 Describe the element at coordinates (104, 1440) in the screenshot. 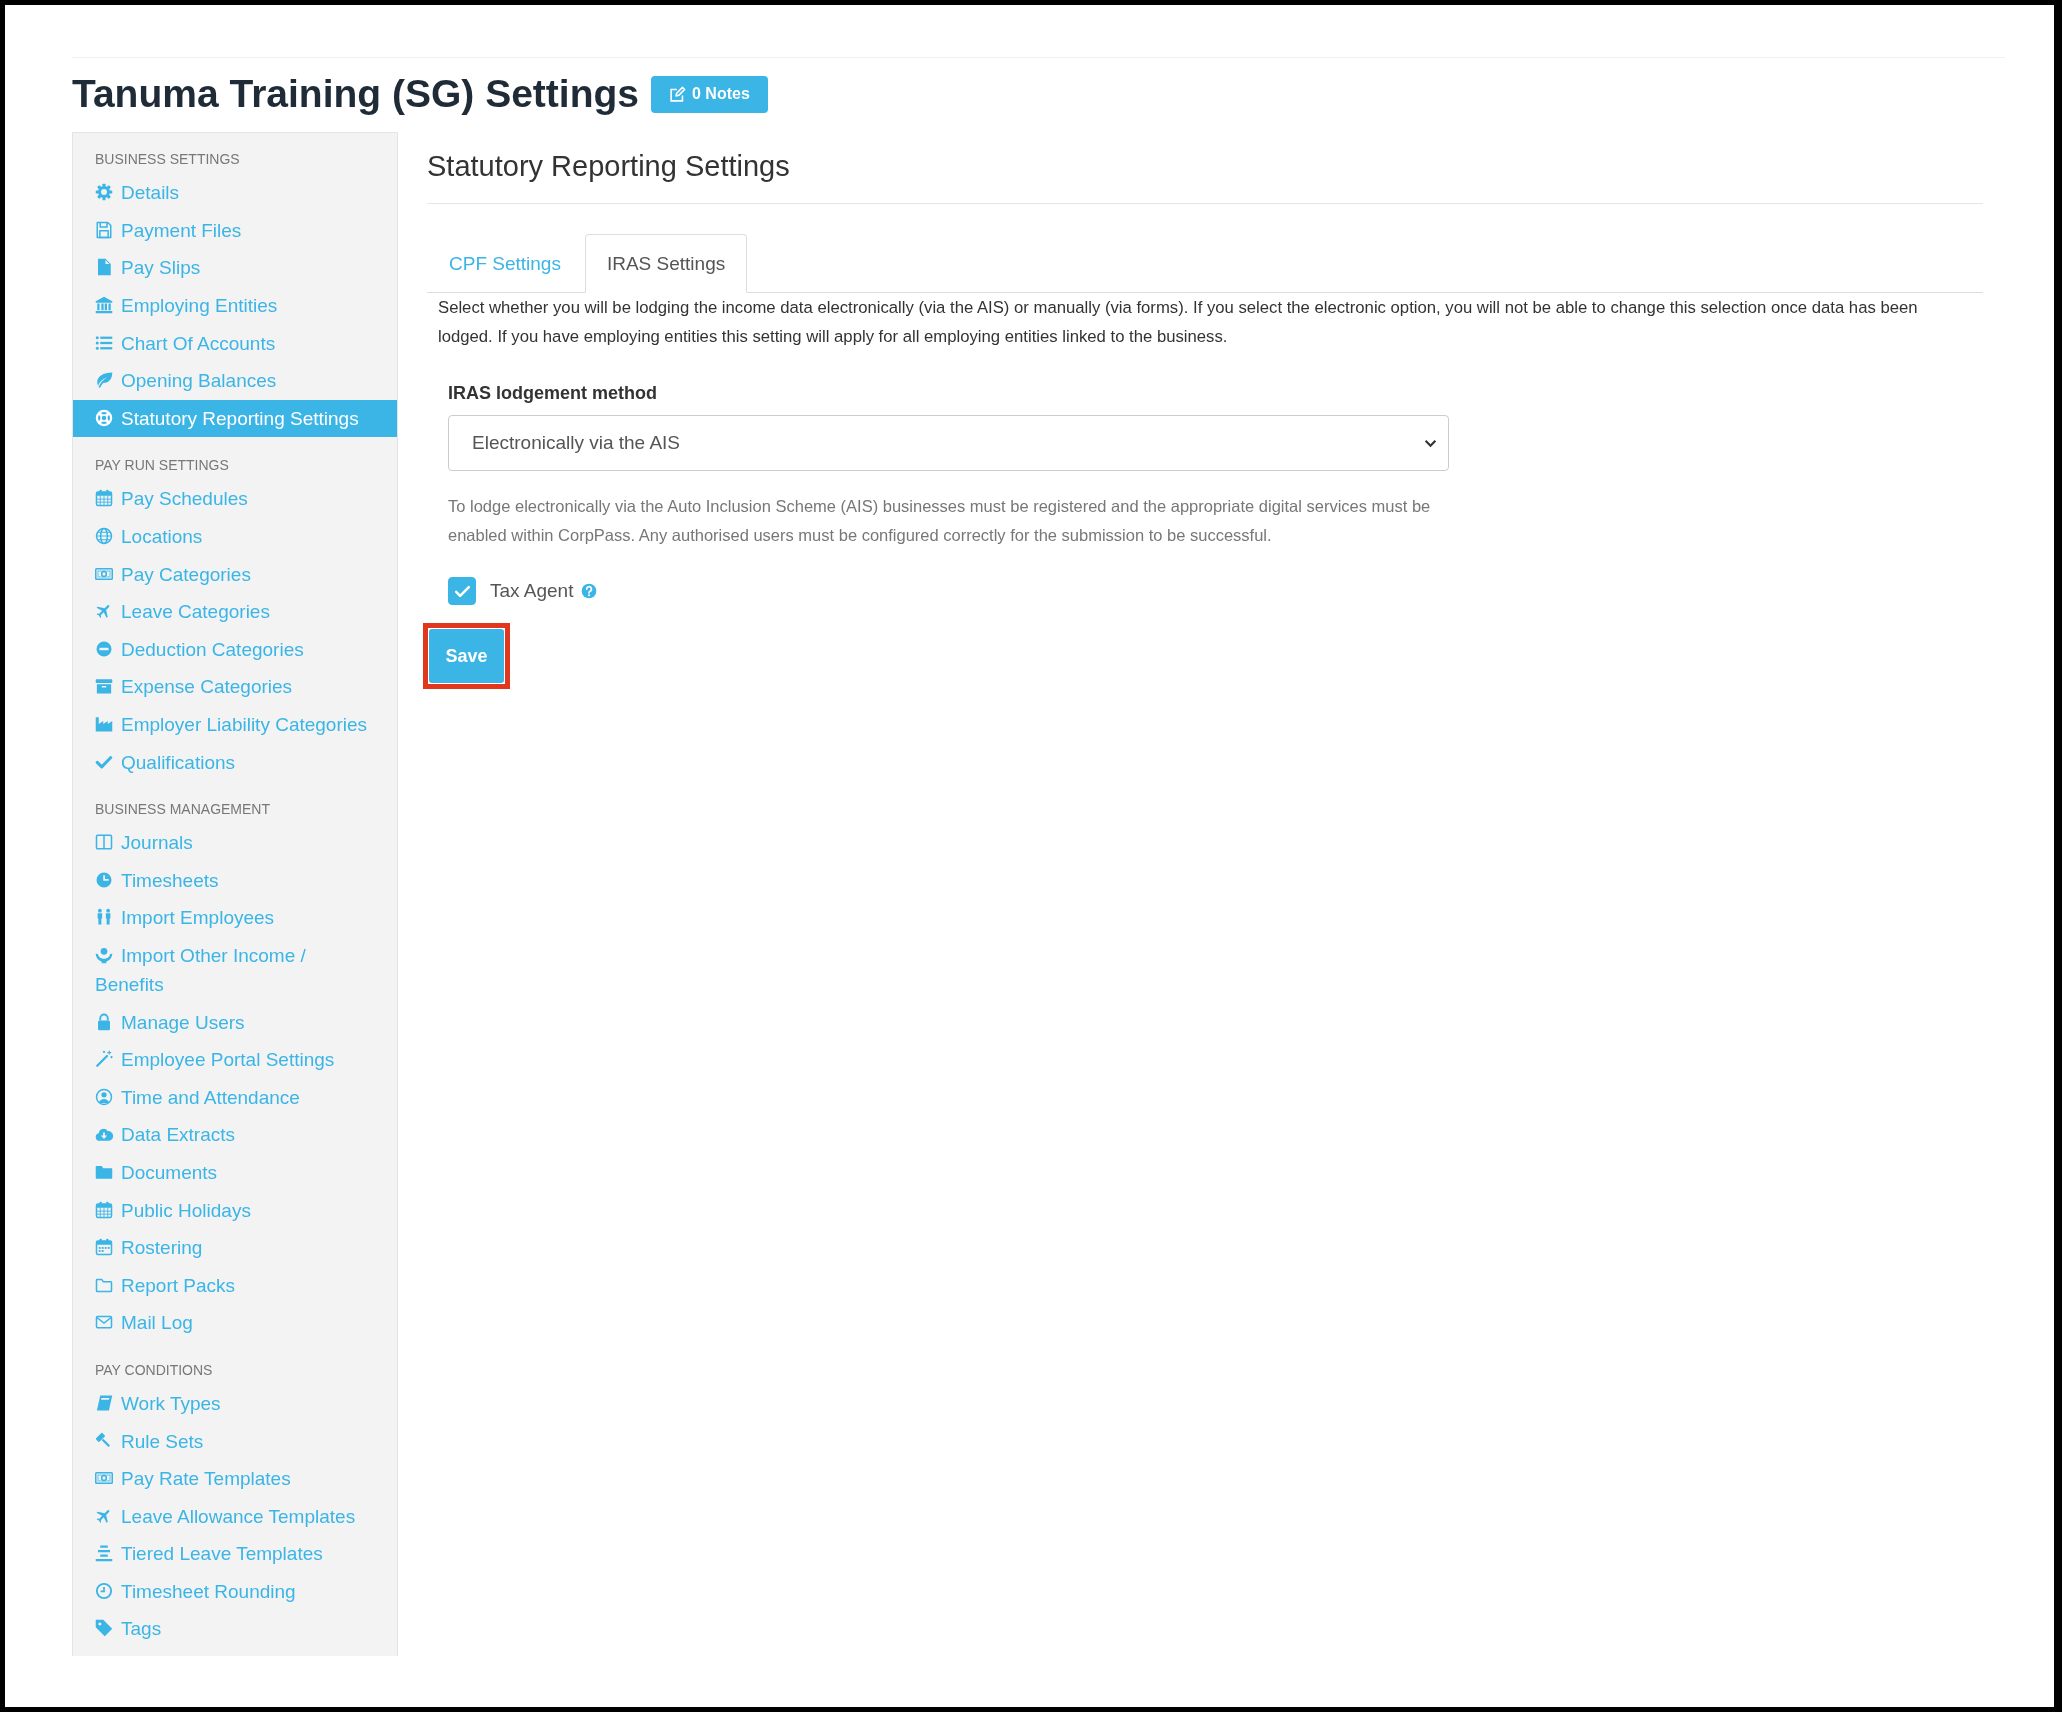

I see `gavel-icon` at that location.